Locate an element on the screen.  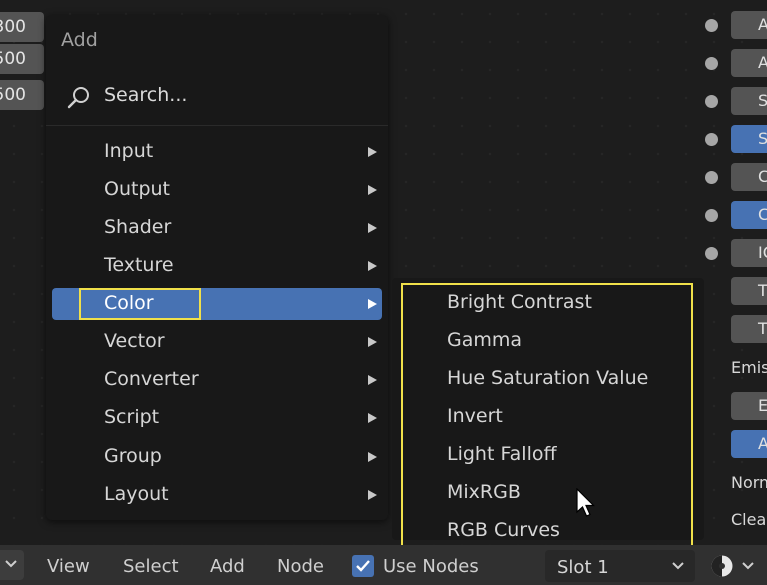
principled-node-fragment: A A S S C C IC T T Emis E A Norm Clea is located at coordinates (733, 272).